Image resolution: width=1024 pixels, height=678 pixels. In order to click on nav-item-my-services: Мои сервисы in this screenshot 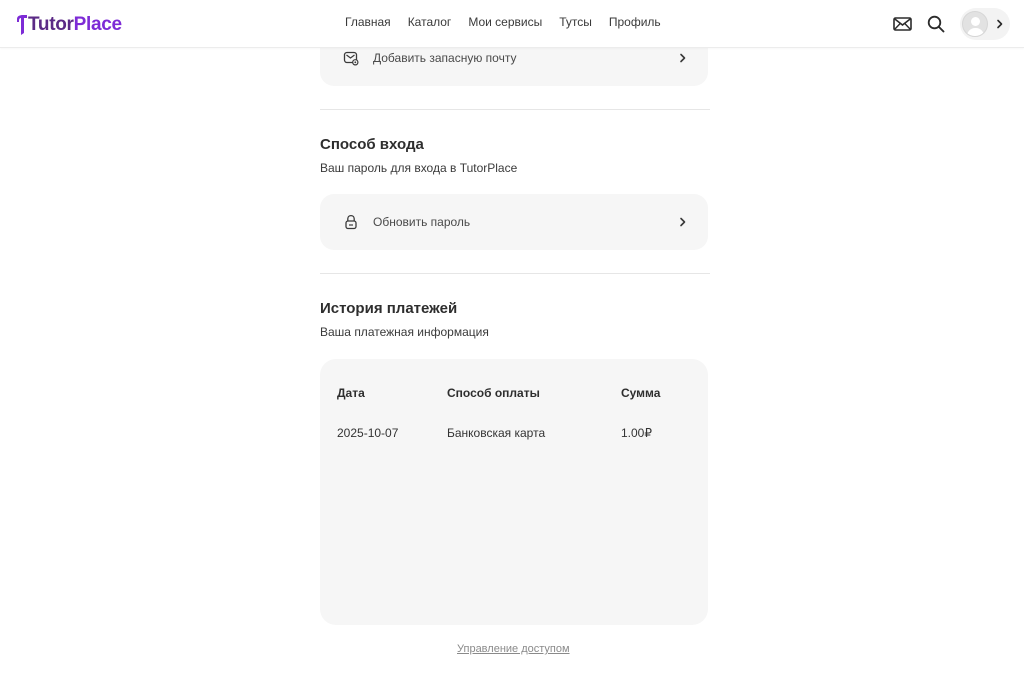, I will do `click(505, 22)`.